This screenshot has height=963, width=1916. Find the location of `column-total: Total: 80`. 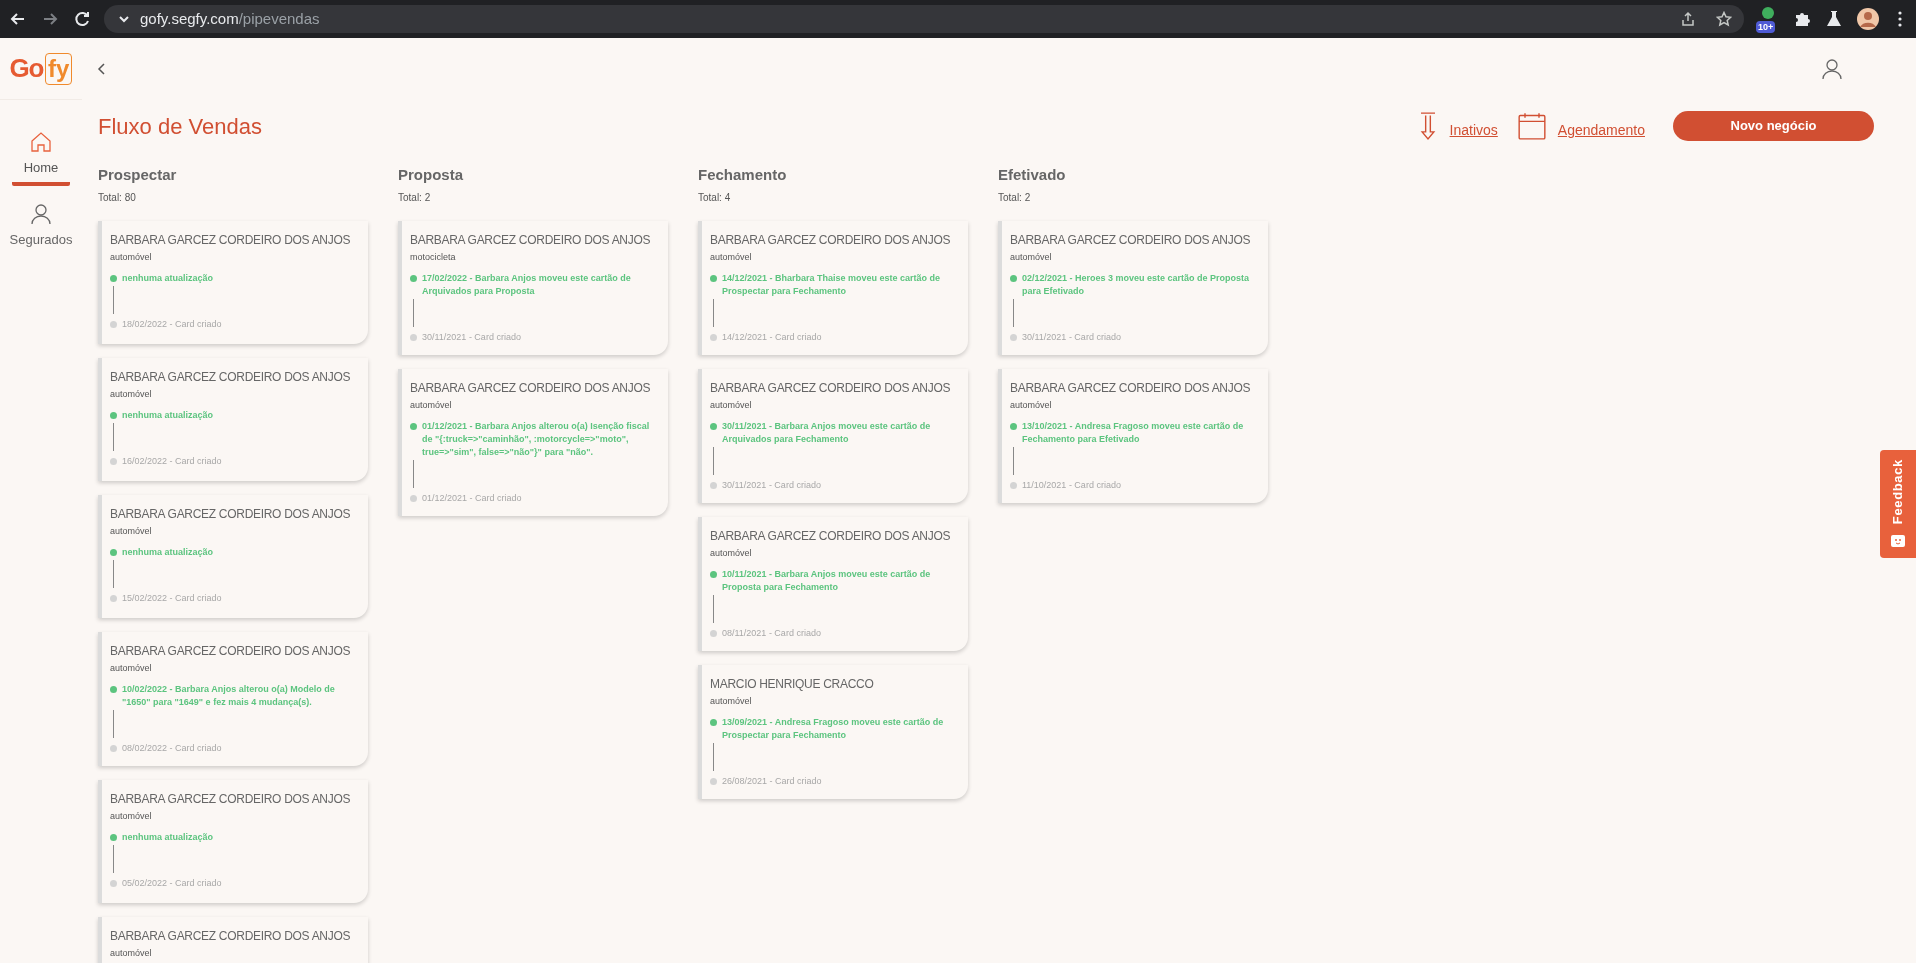

column-total: Total: 80 is located at coordinates (117, 197).